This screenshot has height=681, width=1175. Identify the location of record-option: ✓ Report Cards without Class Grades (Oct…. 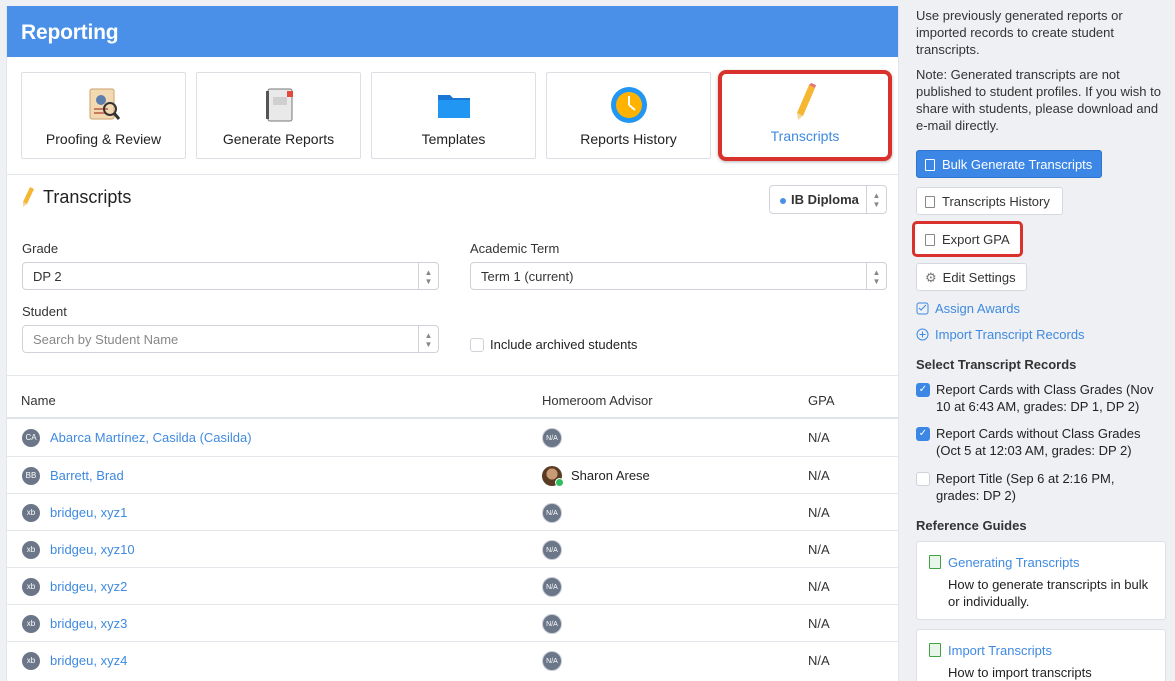
(1036, 442).